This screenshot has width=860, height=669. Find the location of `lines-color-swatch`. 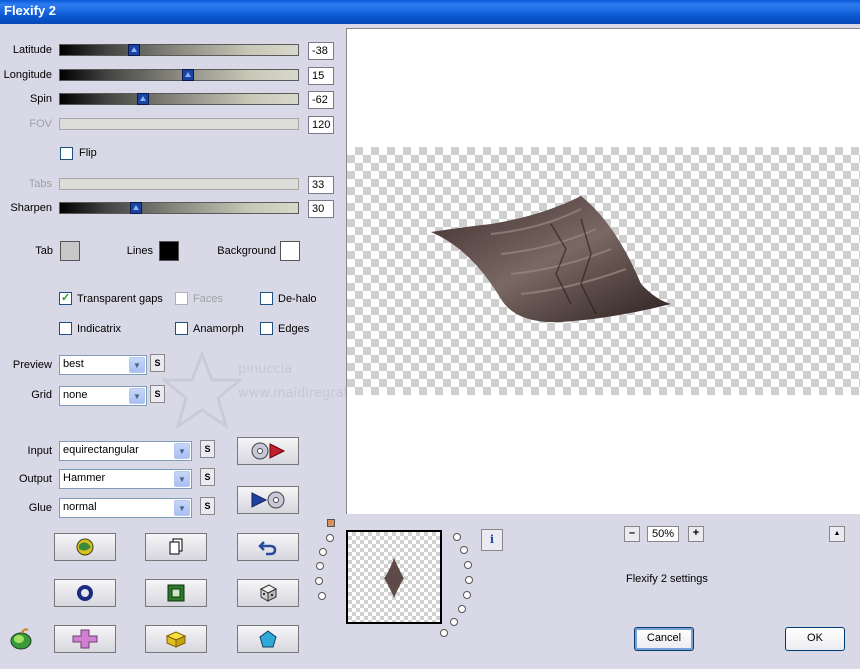

lines-color-swatch is located at coordinates (169, 251).